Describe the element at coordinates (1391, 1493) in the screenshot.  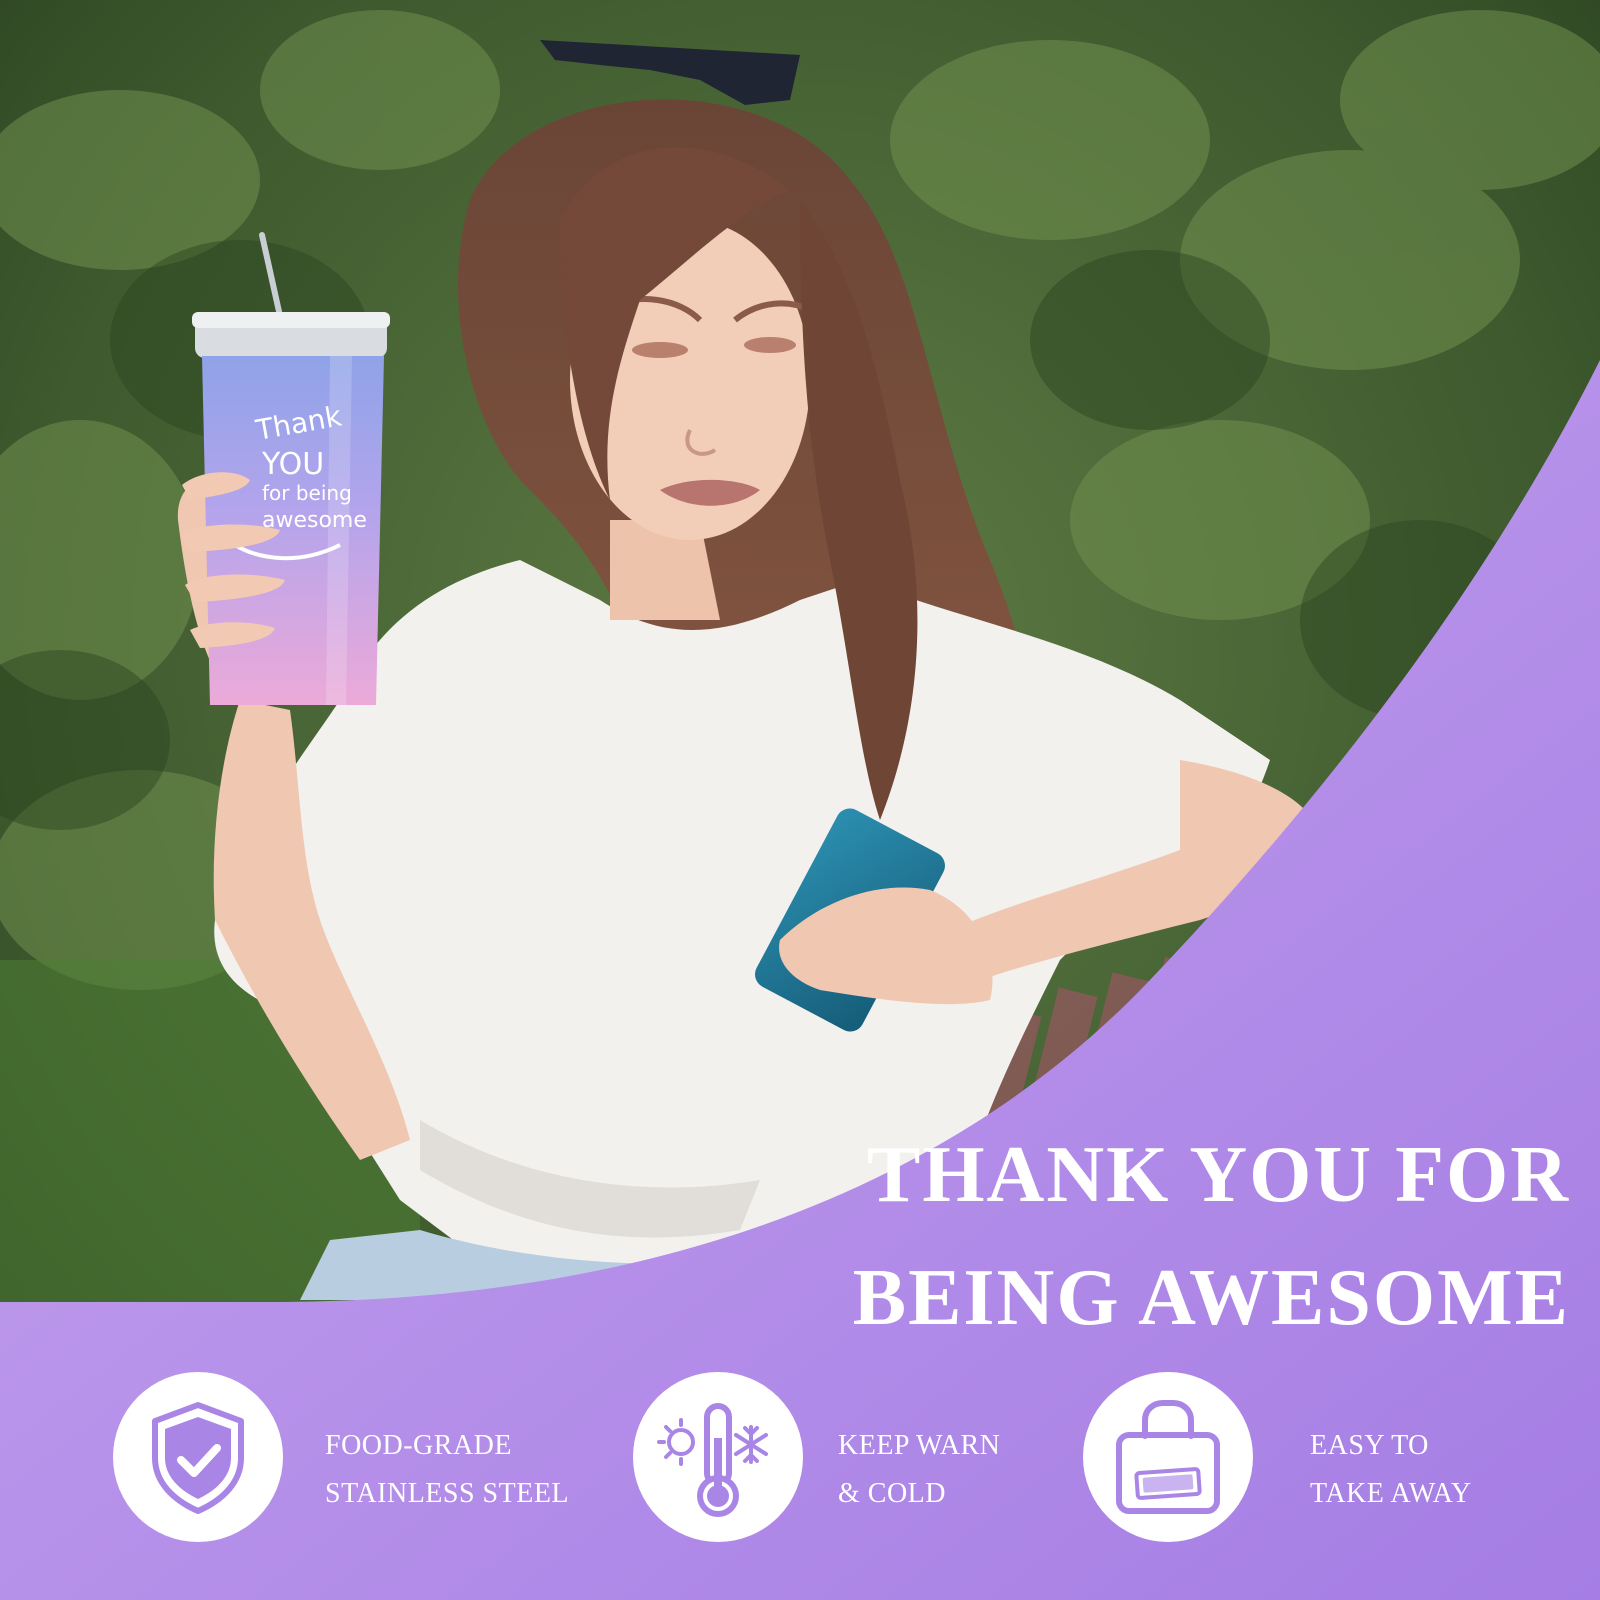
I see `feature-line-2: TAKE AWAY` at that location.